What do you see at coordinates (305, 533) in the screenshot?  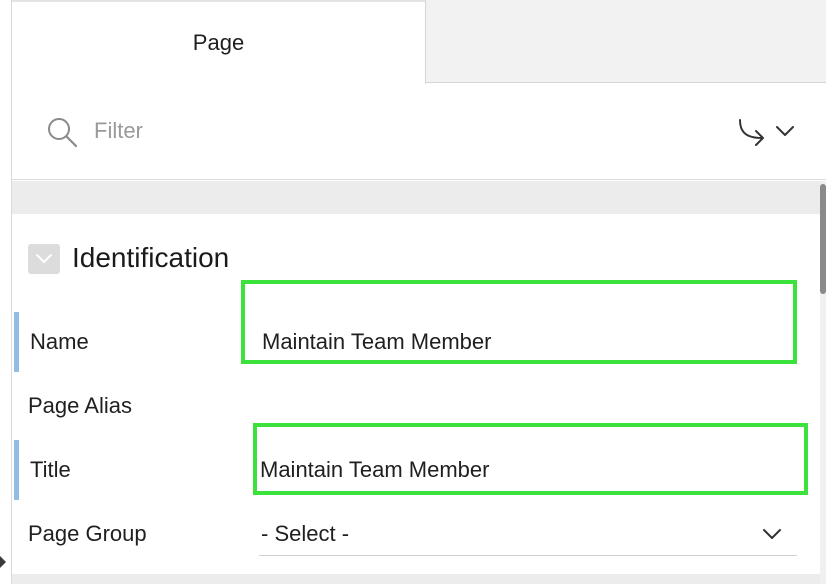 I see `page-group-selected-value: - Select -` at bounding box center [305, 533].